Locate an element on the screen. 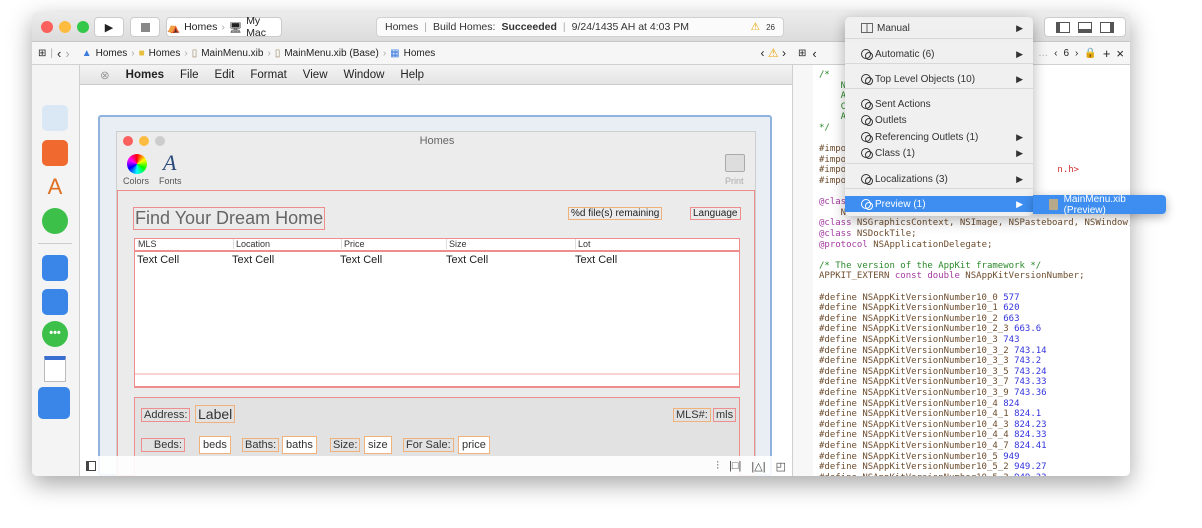  zoom-button is located at coordinates (83, 27).